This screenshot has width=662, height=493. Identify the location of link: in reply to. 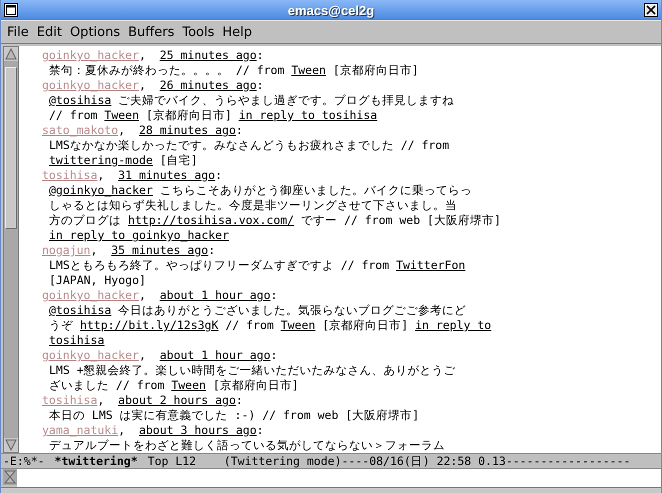
(453, 325).